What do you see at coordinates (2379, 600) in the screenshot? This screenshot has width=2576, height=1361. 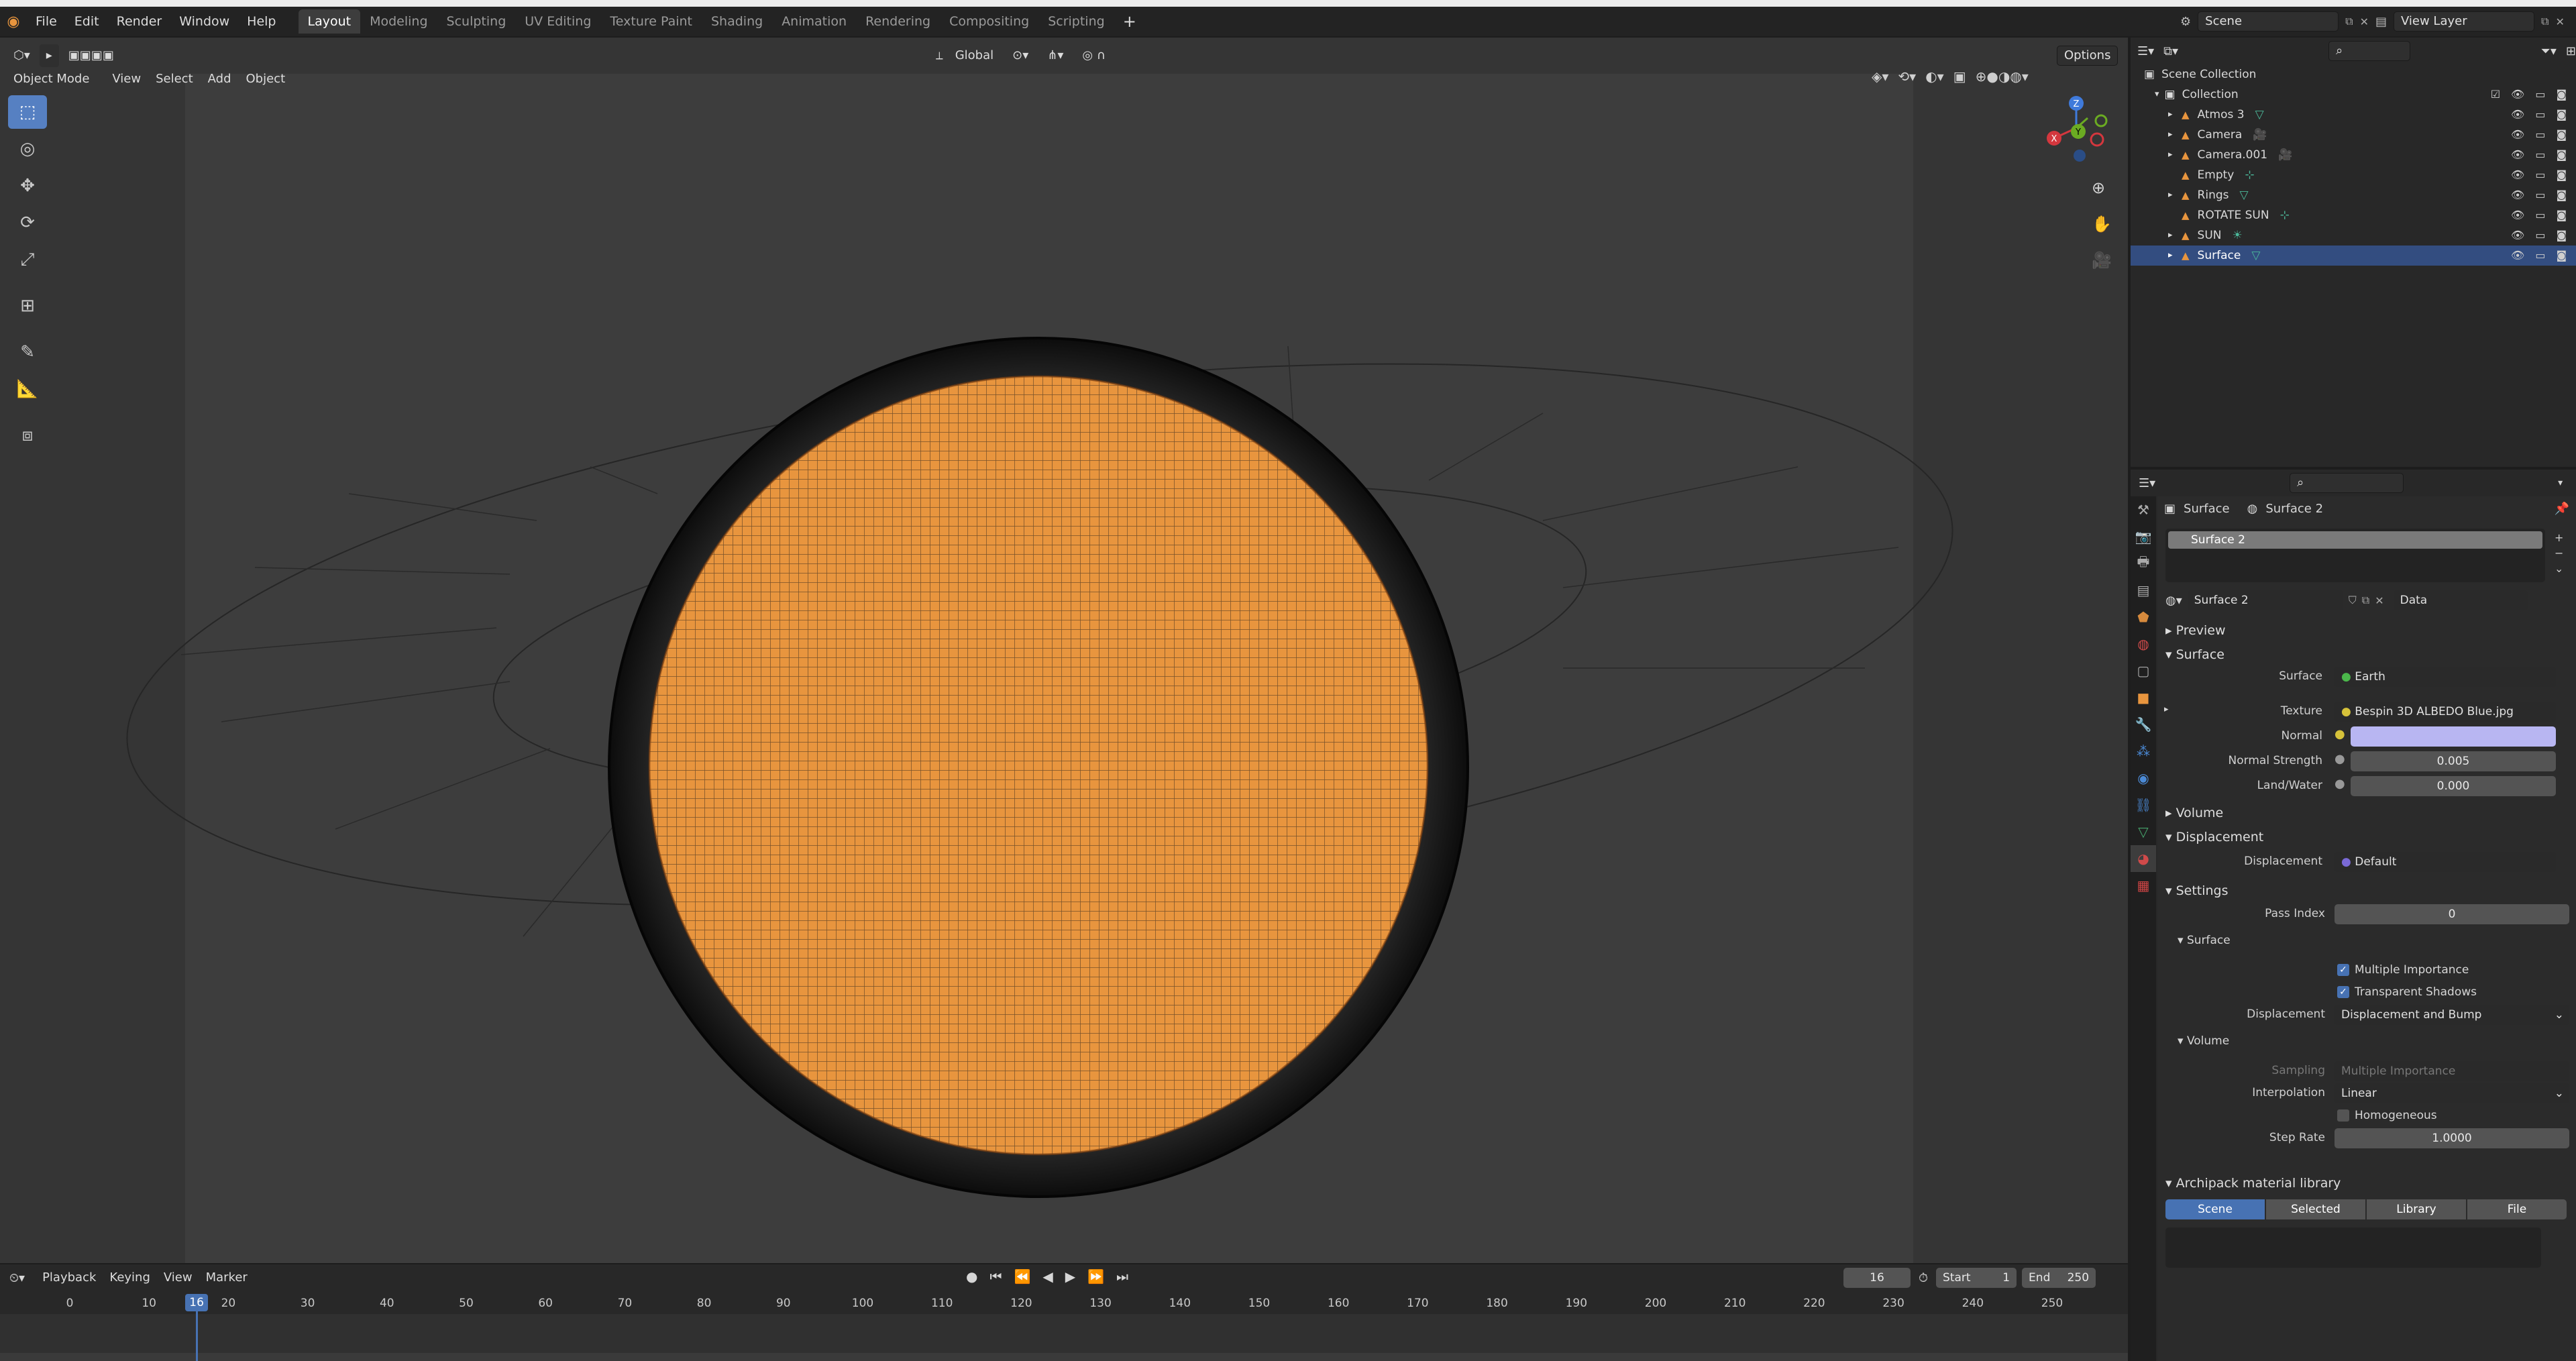 I see `unlink-icon: ✕` at bounding box center [2379, 600].